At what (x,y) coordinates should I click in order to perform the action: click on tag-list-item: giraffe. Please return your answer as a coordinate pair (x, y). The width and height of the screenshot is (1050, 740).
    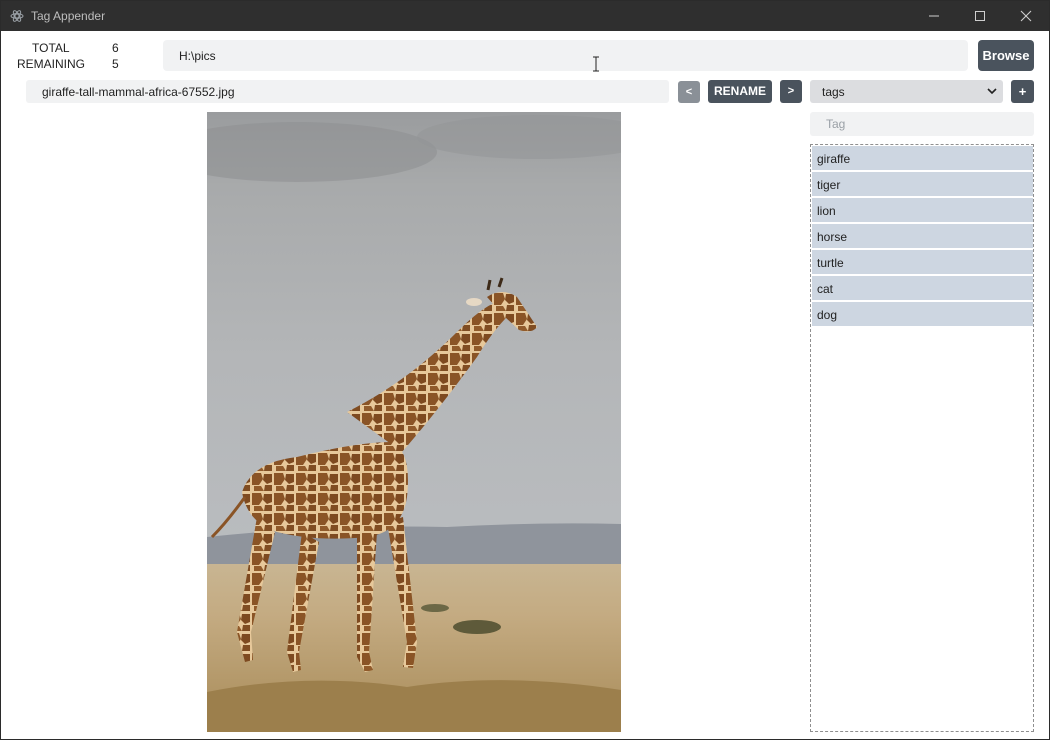
    Looking at the image, I should click on (922, 158).